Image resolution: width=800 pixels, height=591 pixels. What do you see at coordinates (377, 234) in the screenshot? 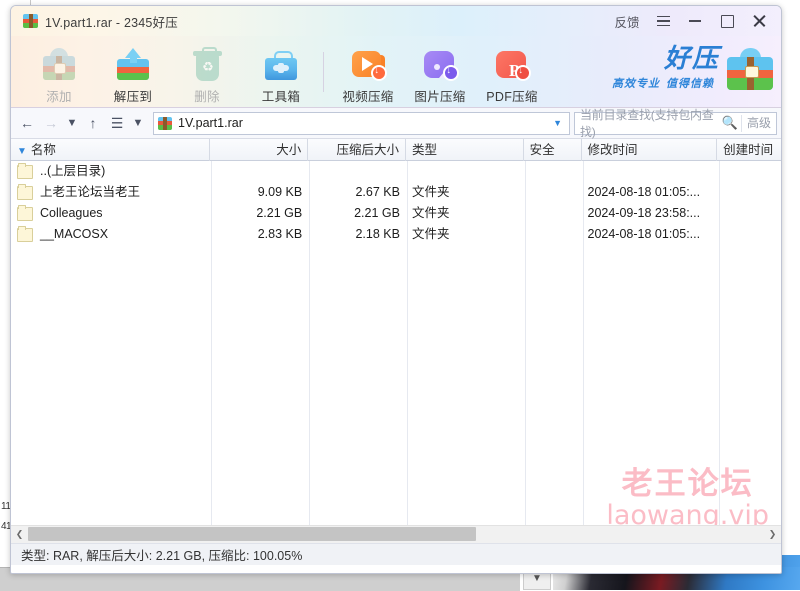
I see `row-packed-size: 2.18 KB` at bounding box center [377, 234].